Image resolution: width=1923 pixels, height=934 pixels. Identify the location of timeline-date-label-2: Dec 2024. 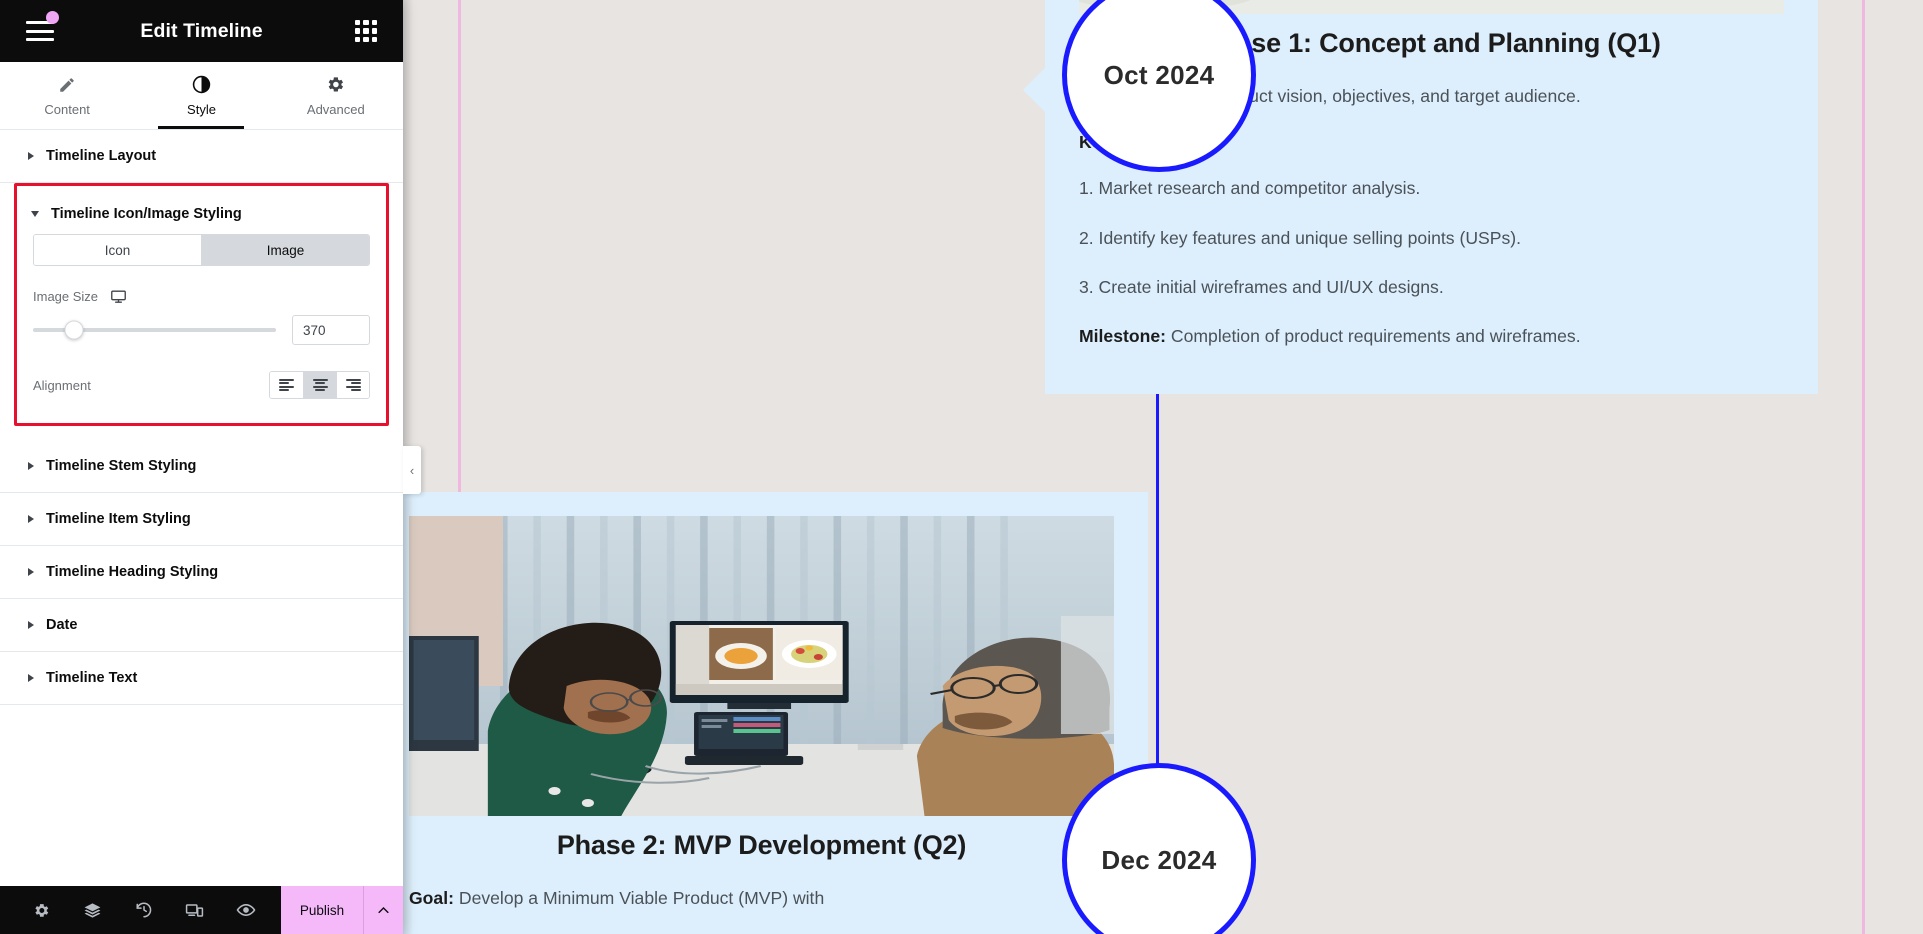
(1159, 859).